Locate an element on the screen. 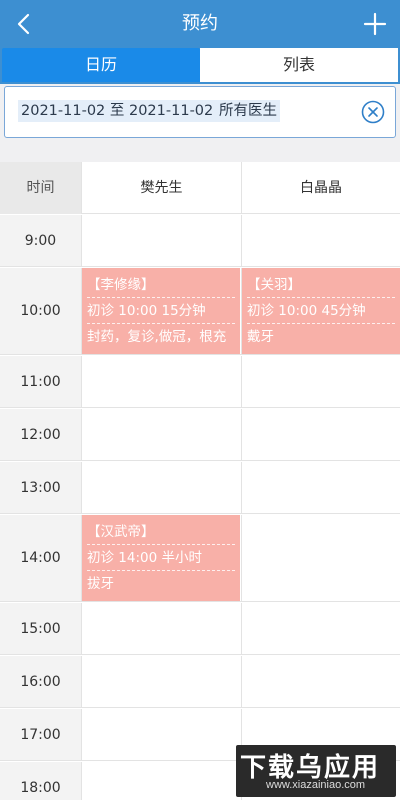 This screenshot has height=800, width=400. appointment-card: 【李修缘】 初诊 10:00 15分钟 封药，复诊,做冠，根充 is located at coordinates (161, 311).